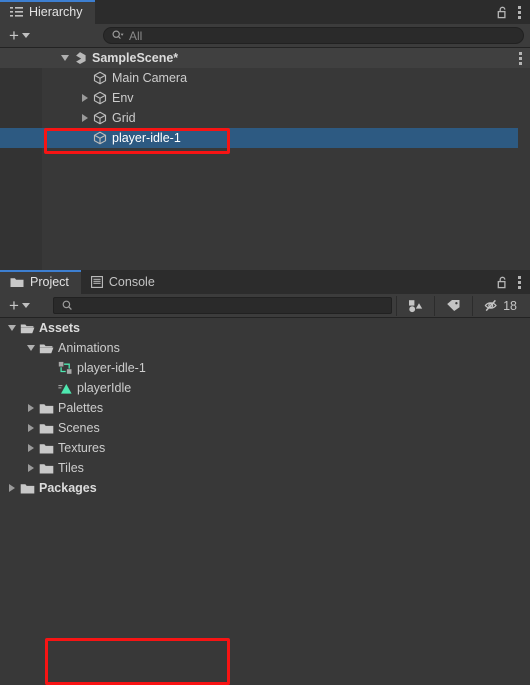  I want to click on create-asset-button: +, so click(19, 306).